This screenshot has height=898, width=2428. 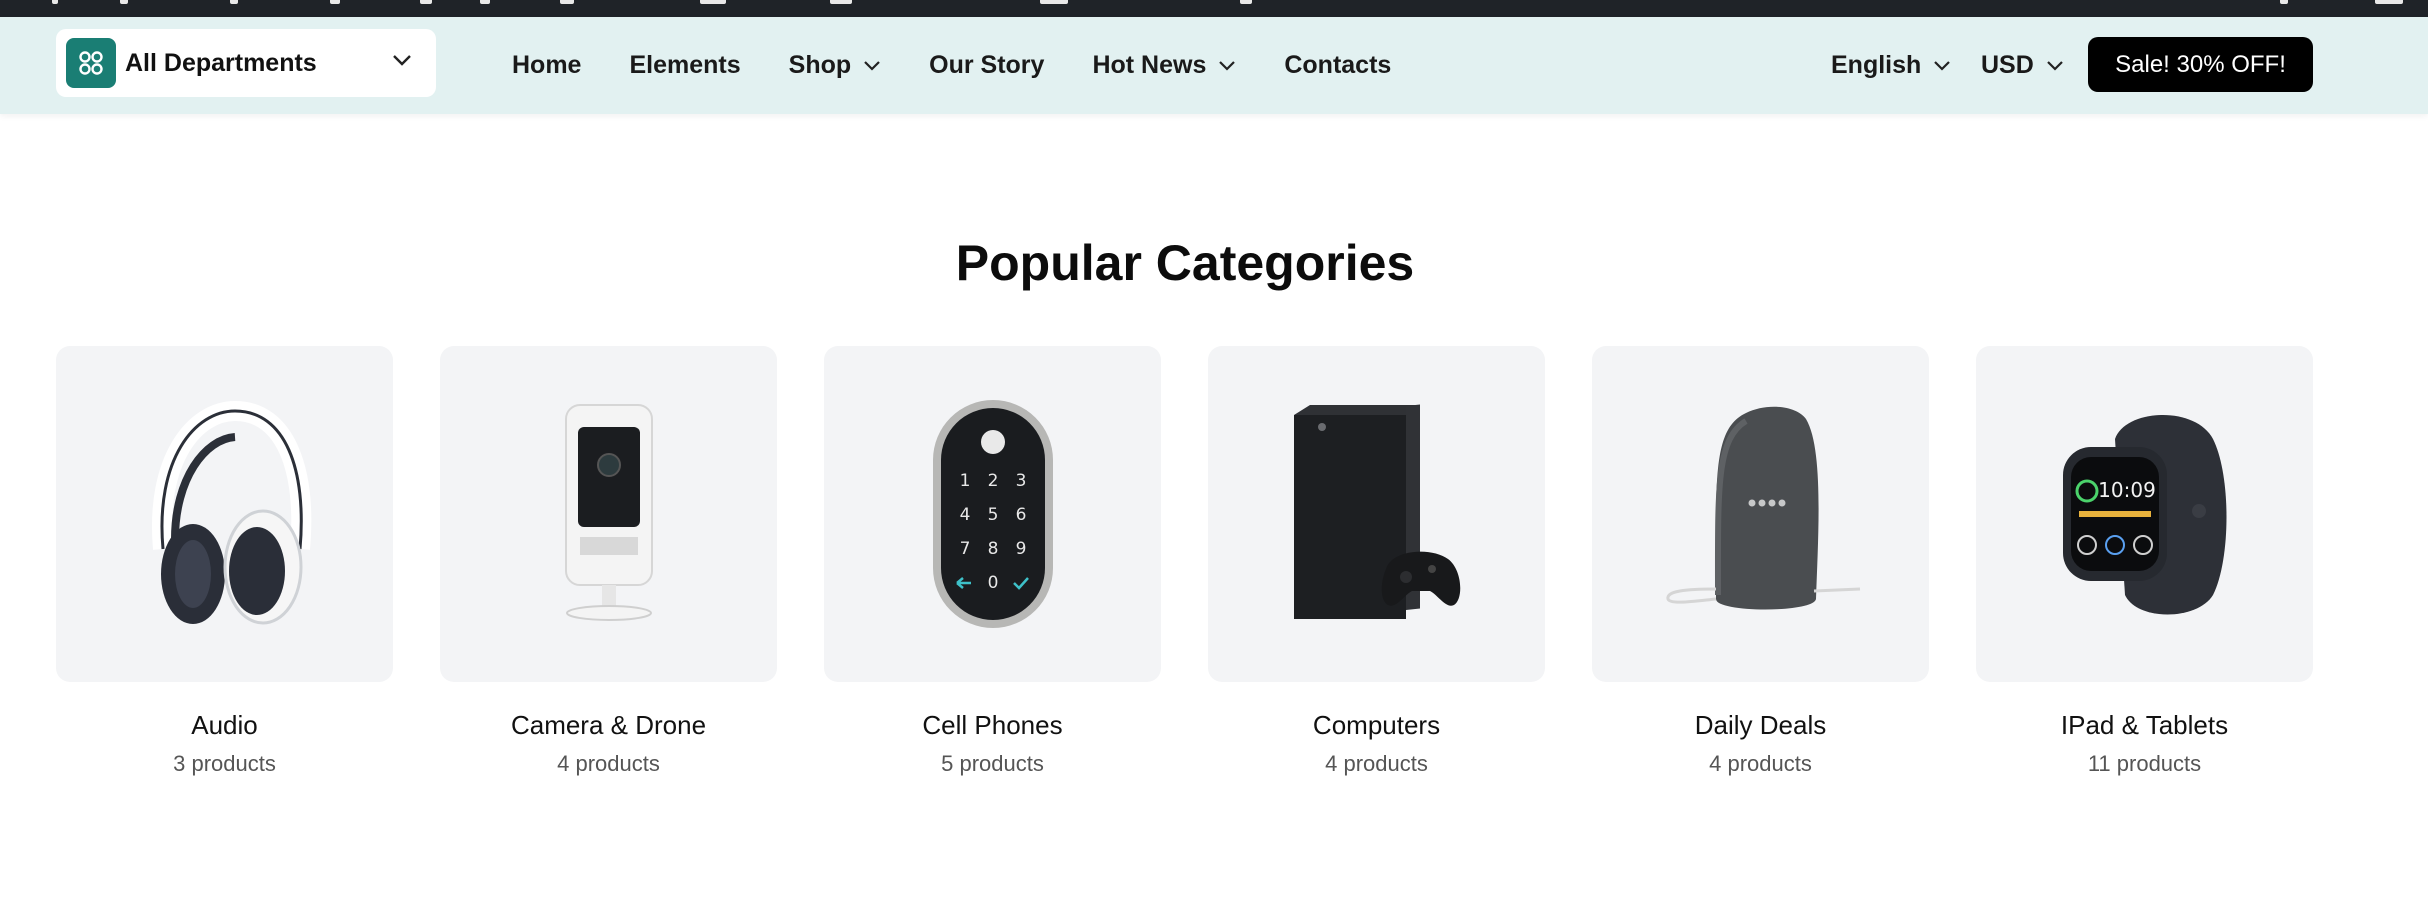 I want to click on section-title: Popular Categories, so click(x=1185, y=263).